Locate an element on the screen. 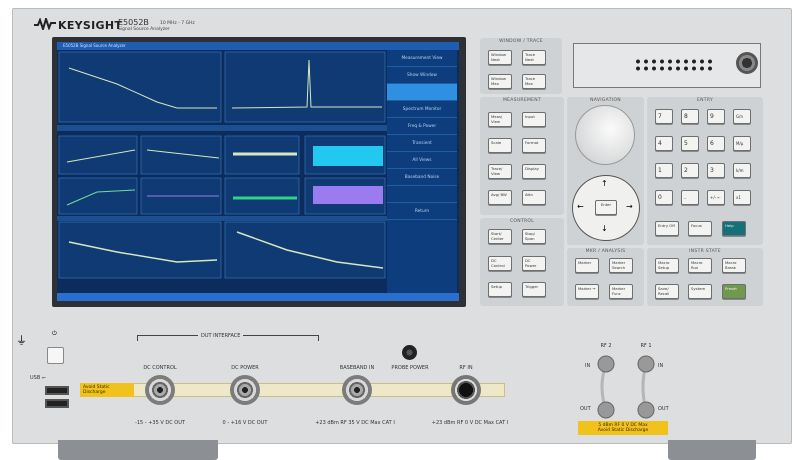 This screenshot has width=798, height=460. entry-key: 1 is located at coordinates (664, 170).